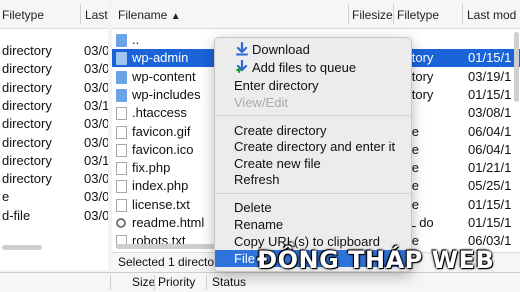 The image size is (520, 292). I want to click on column-header-last-modified: Last, so click(96, 15).